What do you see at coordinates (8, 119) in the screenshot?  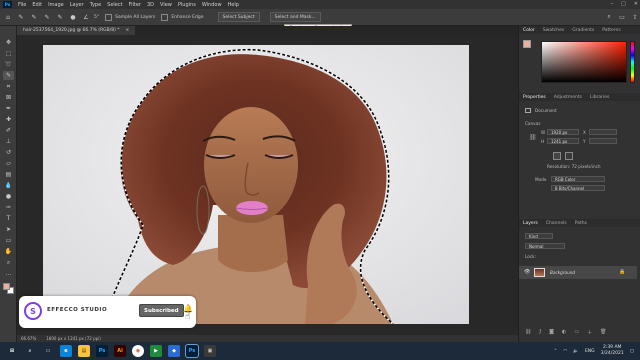 I see `healing-brush-icon: ✚` at bounding box center [8, 119].